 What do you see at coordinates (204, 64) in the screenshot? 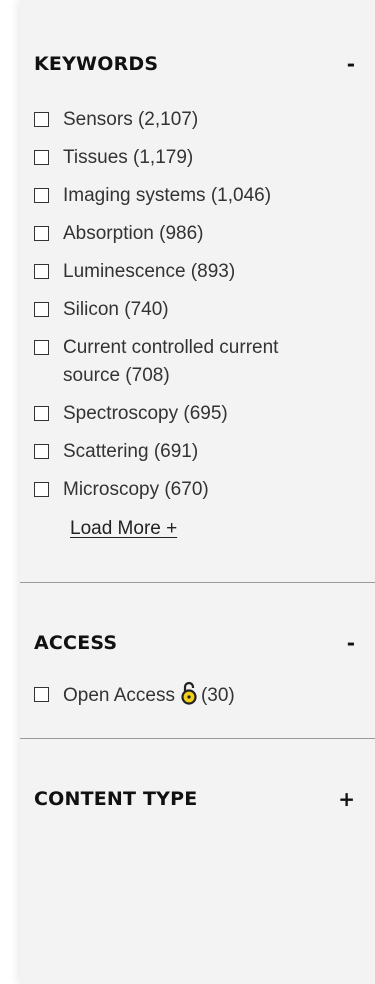
I see `keywords-header: KEYWORDS -` at bounding box center [204, 64].